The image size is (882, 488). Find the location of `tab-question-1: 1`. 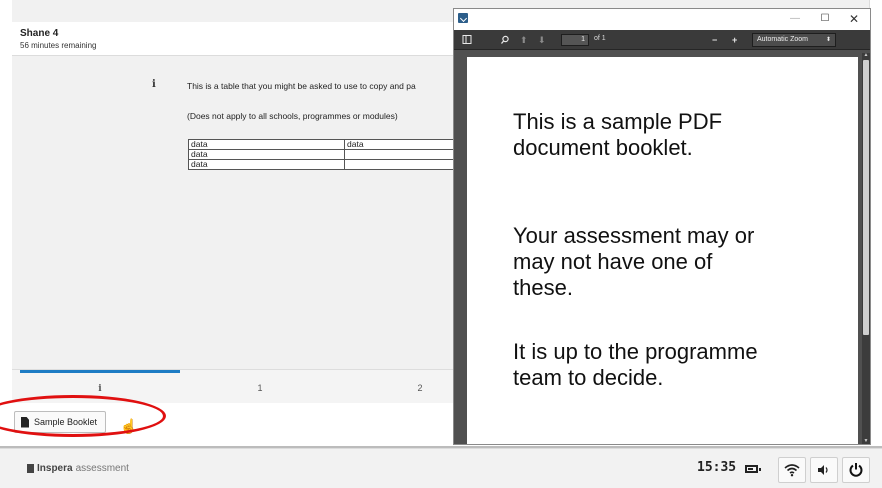

tab-question-1: 1 is located at coordinates (260, 387).